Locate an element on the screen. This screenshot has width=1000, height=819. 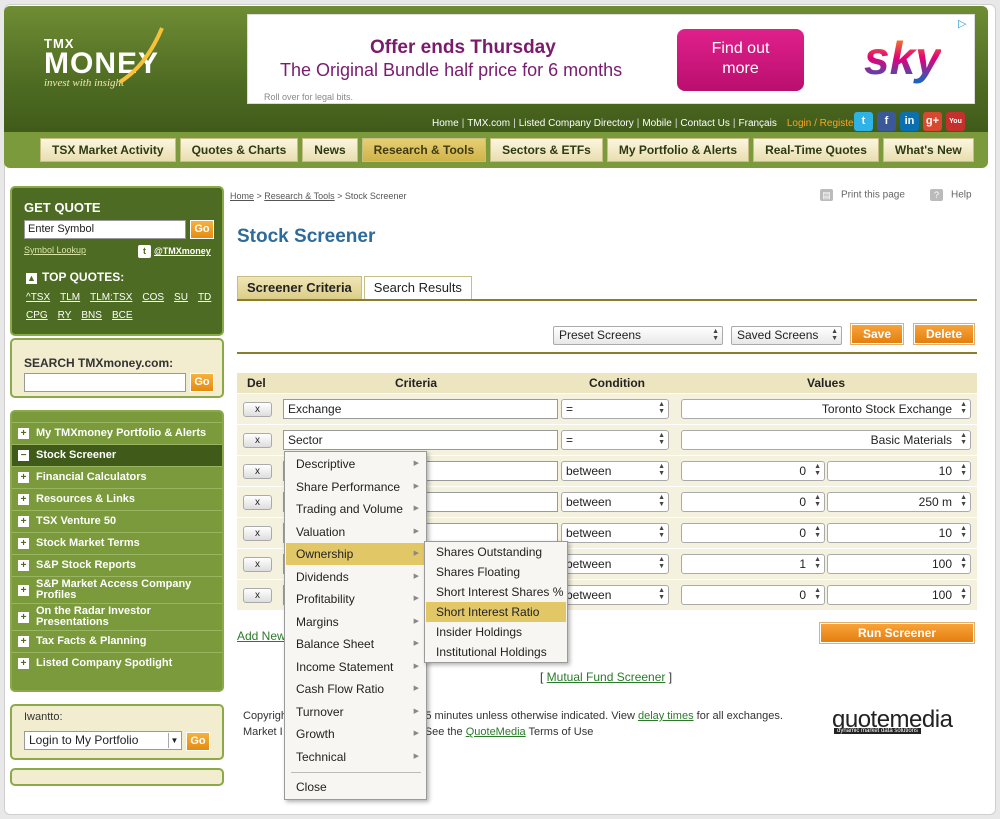
category-menu-item: Valuation ▶ is located at coordinates (355, 532).